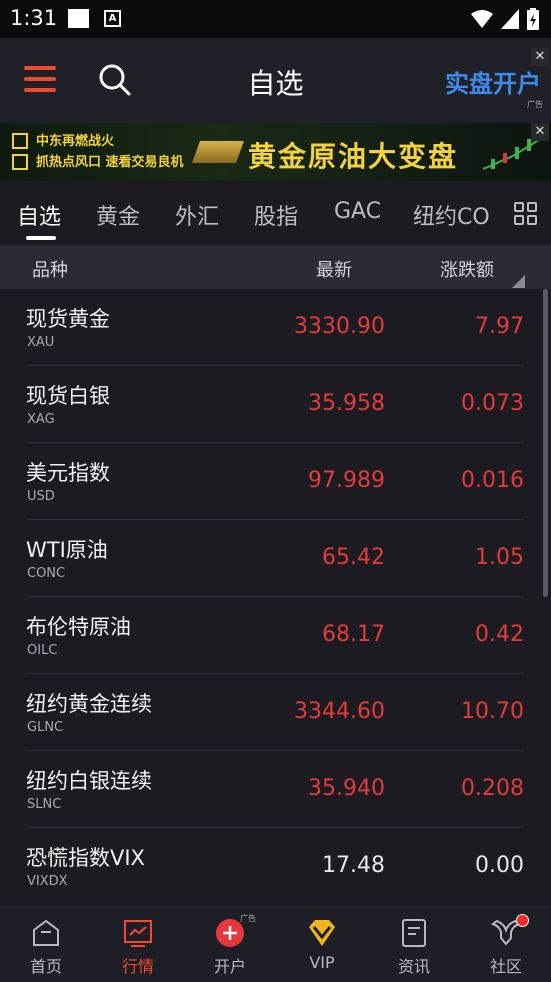  Describe the element at coordinates (275, 789) in the screenshot. I see `table-row: 纽约白银连续 SLNC 35.940 0.208` at that location.